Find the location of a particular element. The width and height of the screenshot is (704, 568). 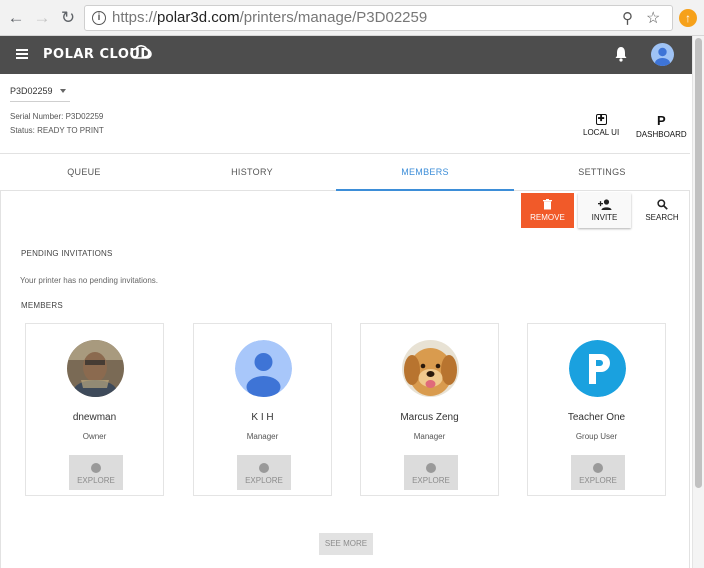

person-add-icon is located at coordinates (604, 204).